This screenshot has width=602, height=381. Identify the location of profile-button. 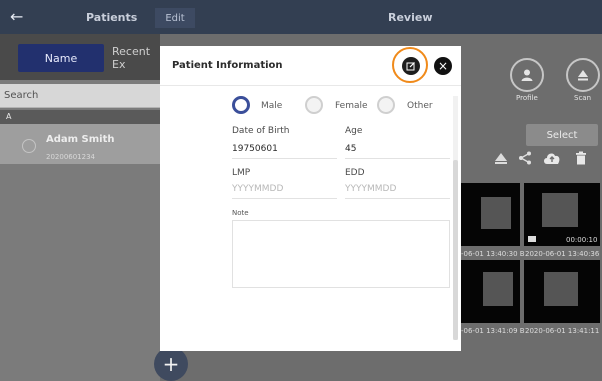
(527, 75).